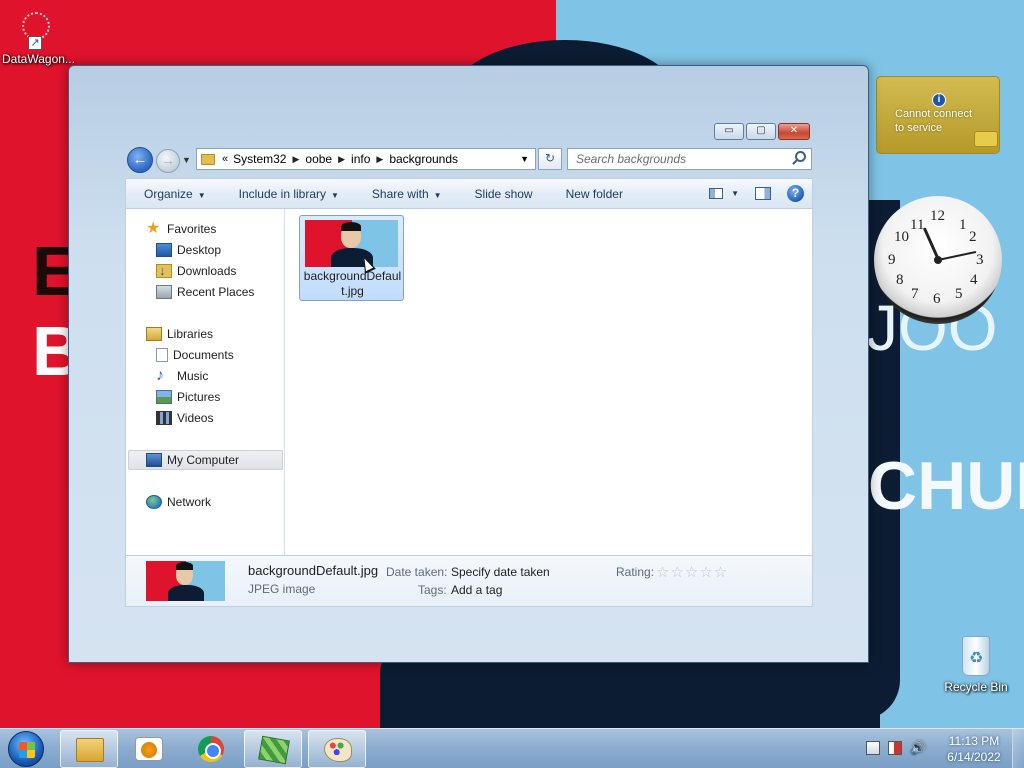 The height and width of the screenshot is (768, 1024). Describe the element at coordinates (692, 572) in the screenshot. I see `rating-stars: ☆☆☆☆☆` at that location.